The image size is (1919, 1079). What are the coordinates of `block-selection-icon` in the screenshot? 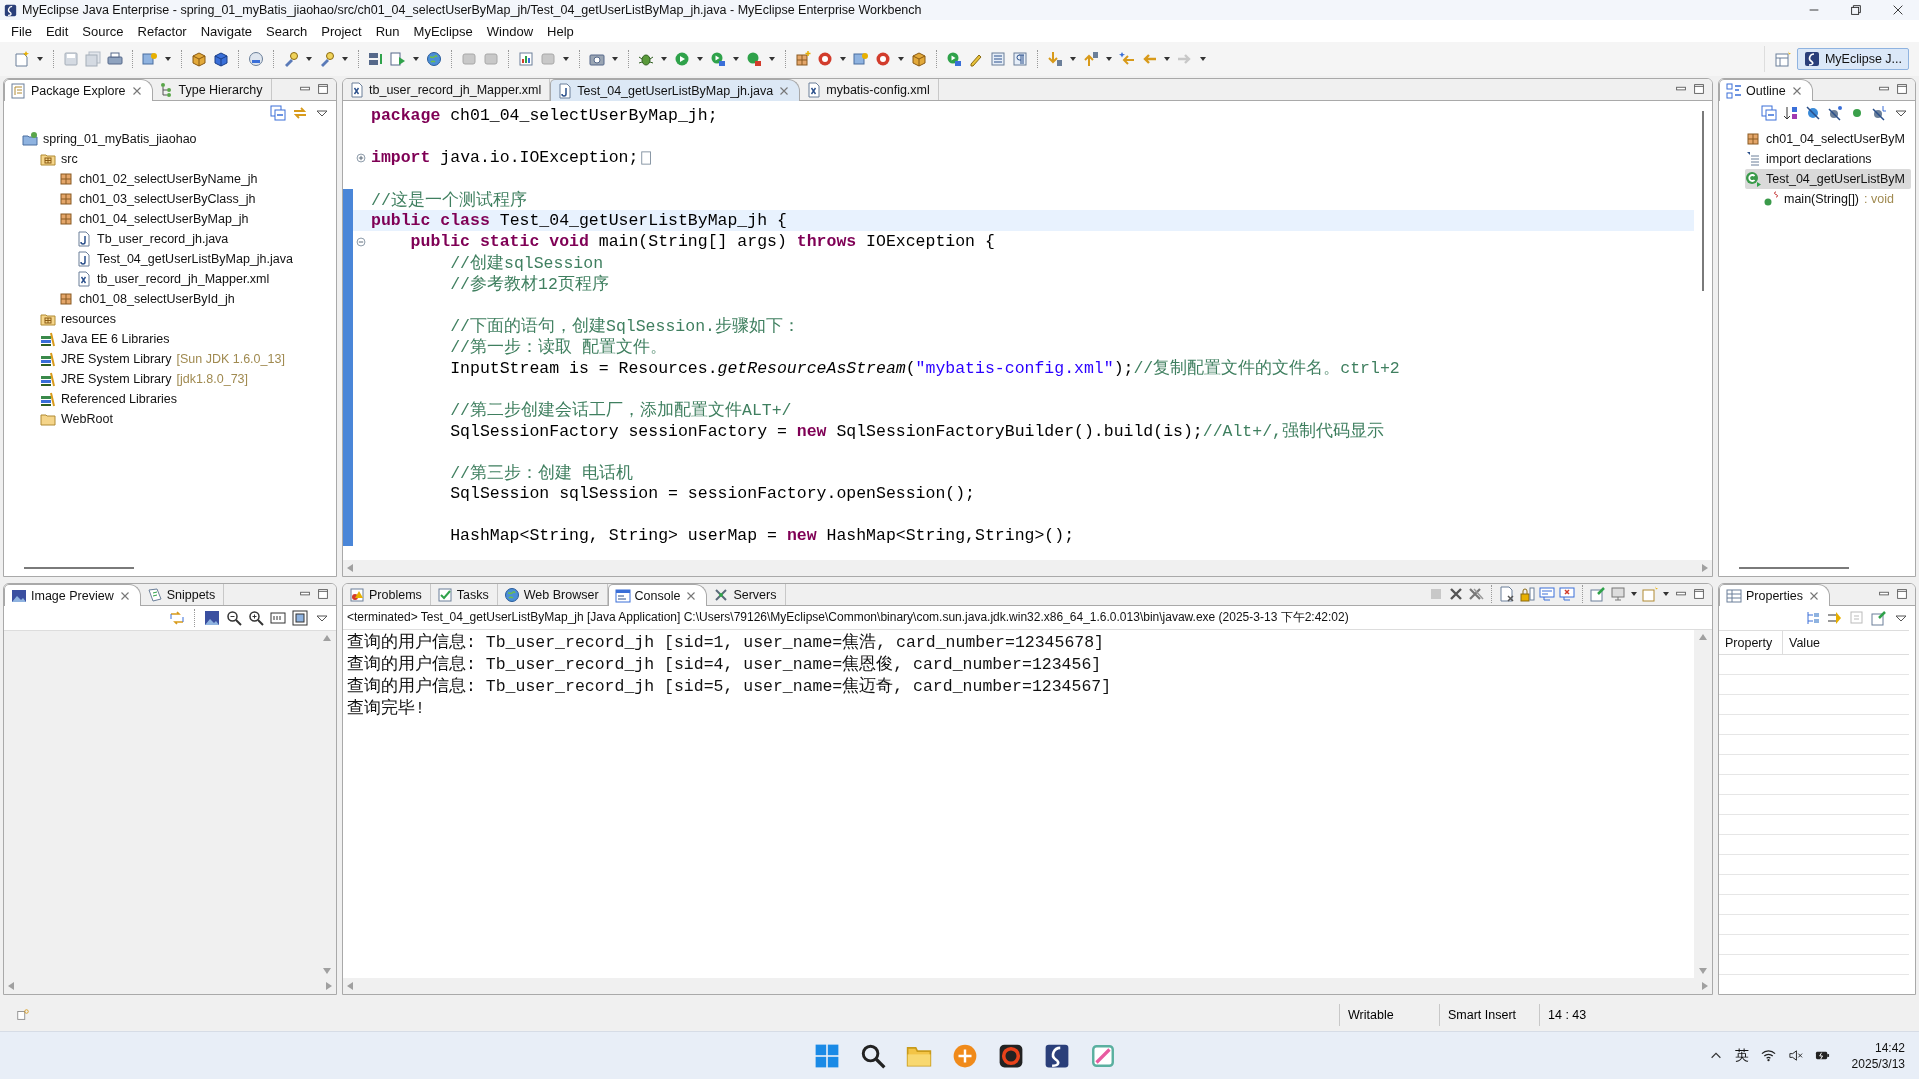 It's located at (998, 59).